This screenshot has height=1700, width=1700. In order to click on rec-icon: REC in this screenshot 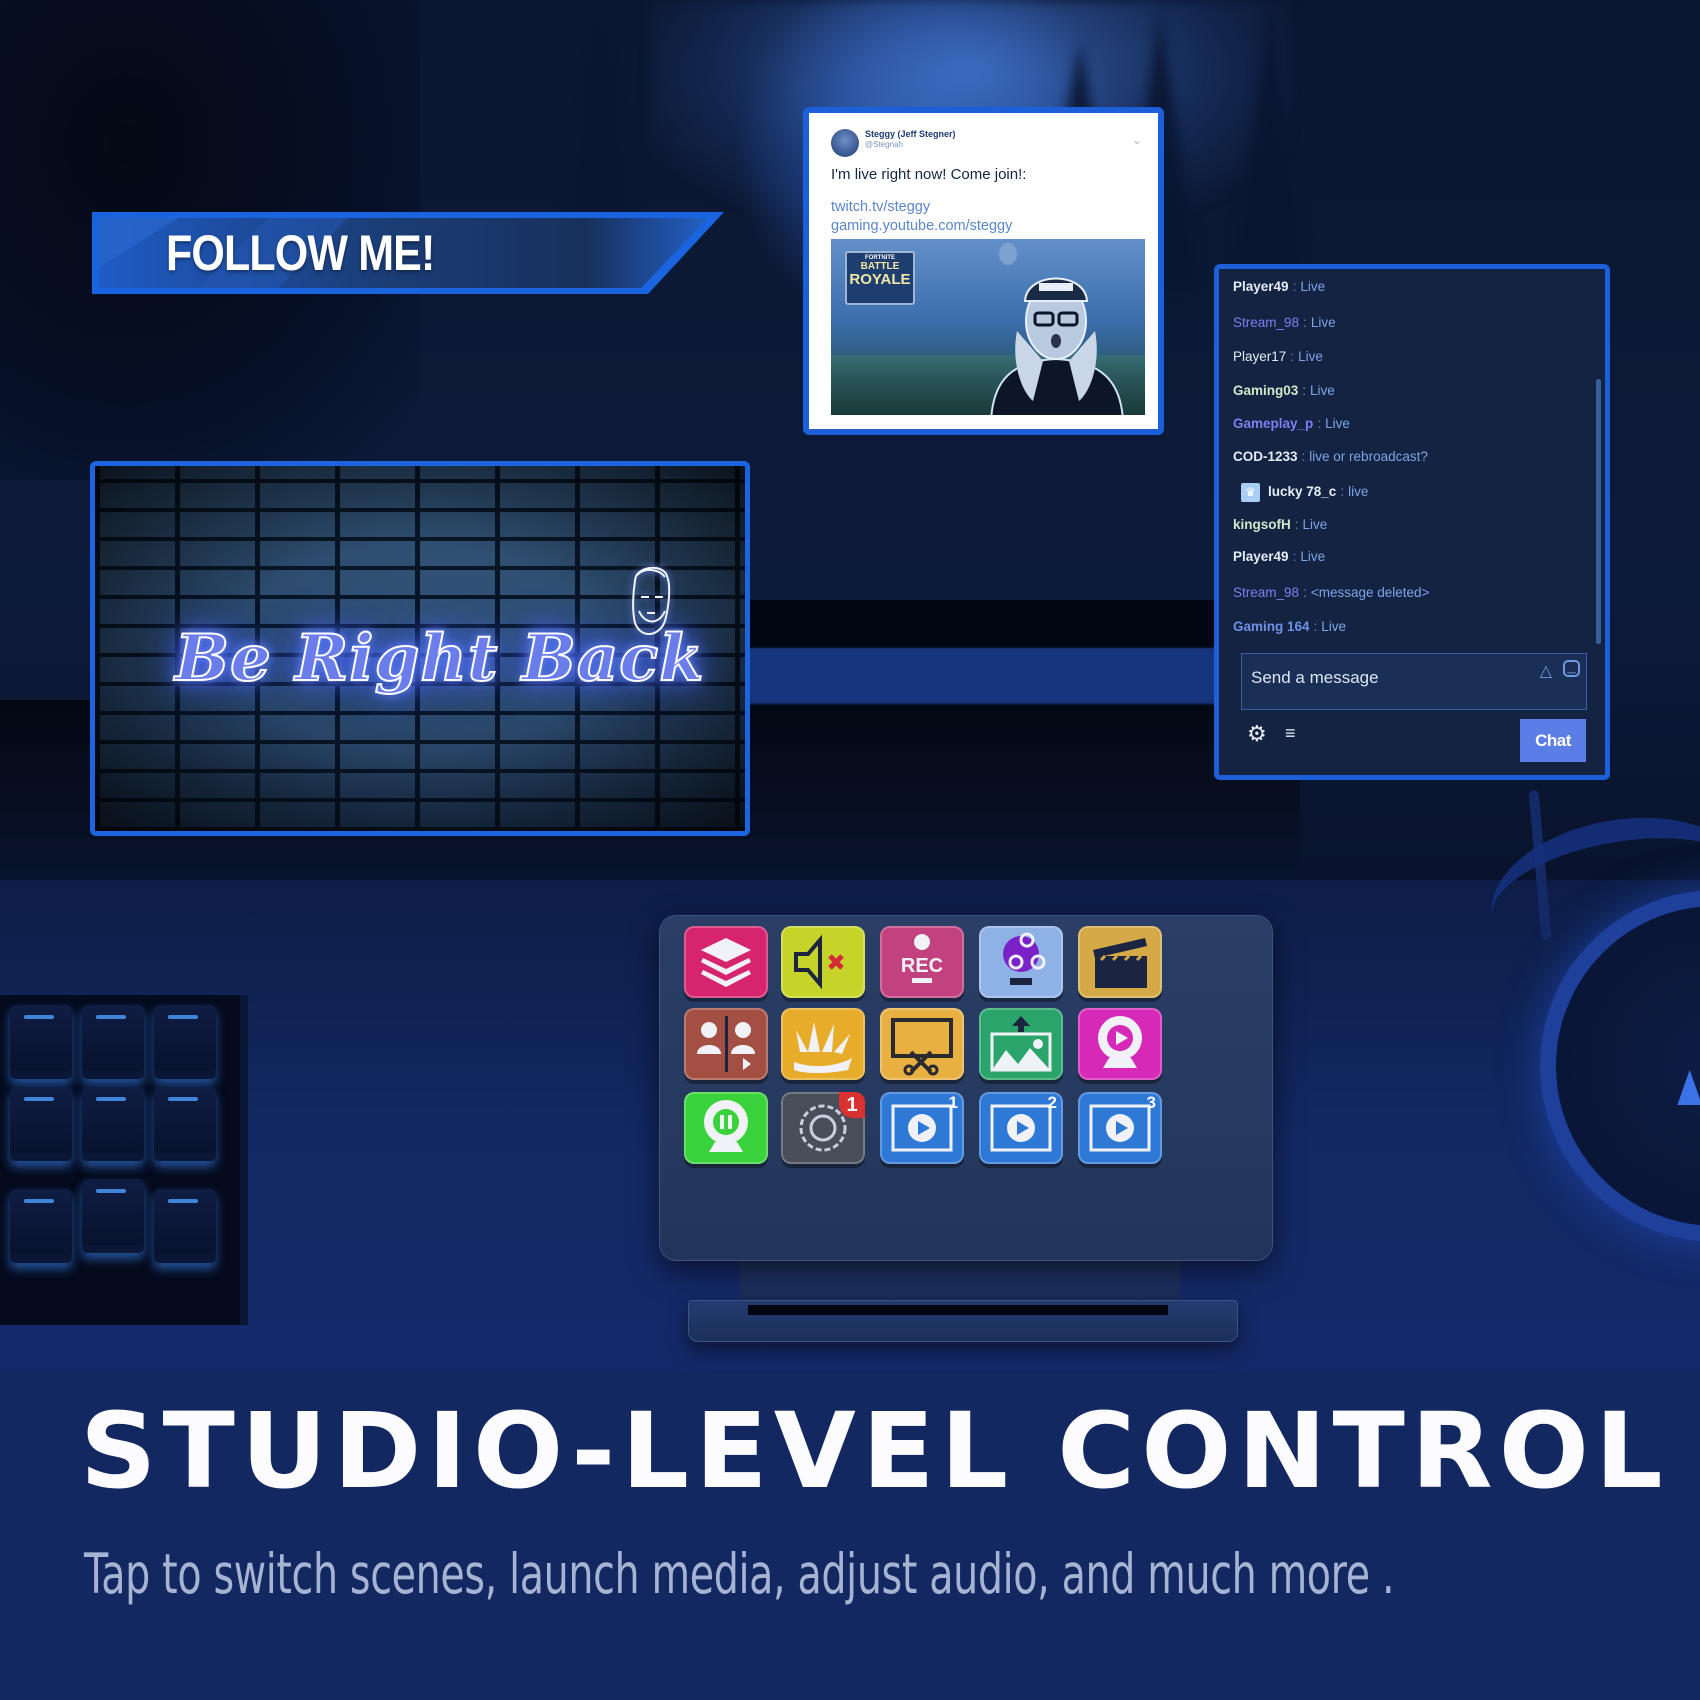, I will do `click(922, 958)`.